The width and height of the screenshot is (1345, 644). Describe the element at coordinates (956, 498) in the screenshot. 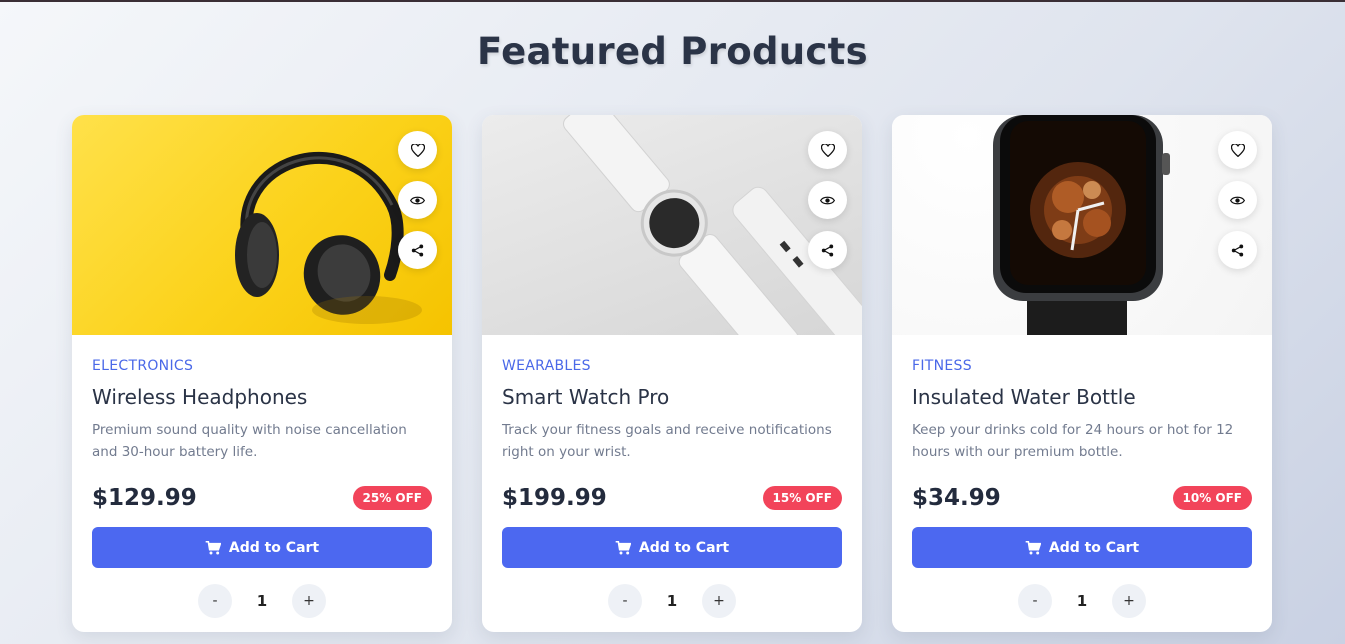

I see `product-price: $34.99` at that location.